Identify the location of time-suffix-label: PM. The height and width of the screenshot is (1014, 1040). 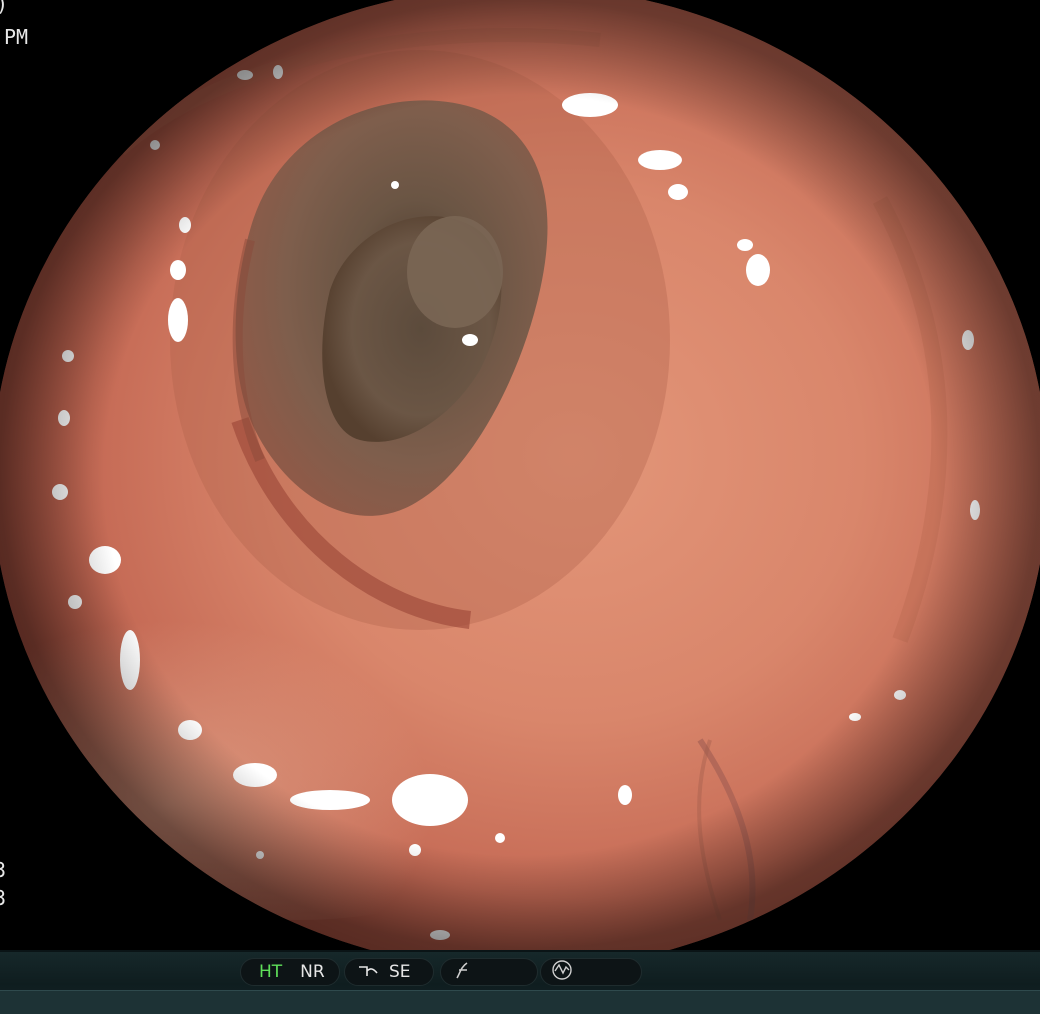
(16, 37).